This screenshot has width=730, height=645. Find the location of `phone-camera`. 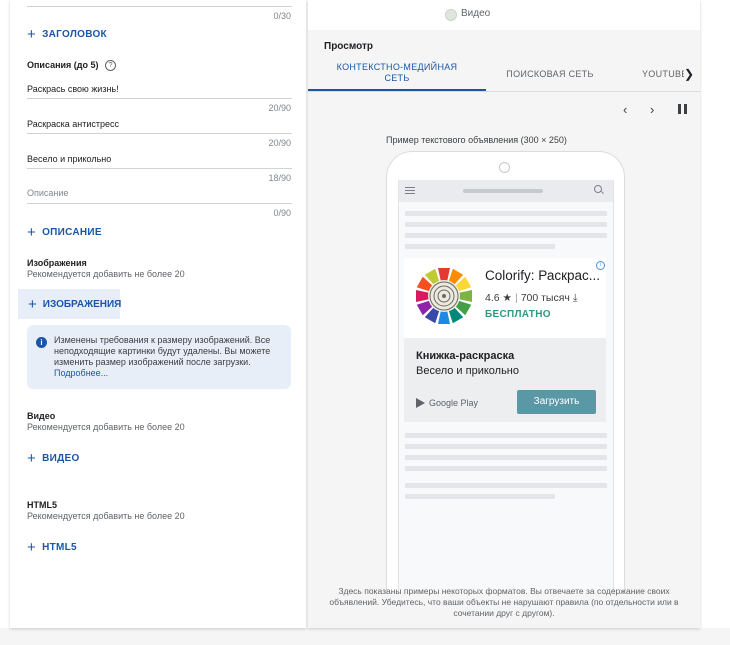

phone-camera is located at coordinates (504, 167).